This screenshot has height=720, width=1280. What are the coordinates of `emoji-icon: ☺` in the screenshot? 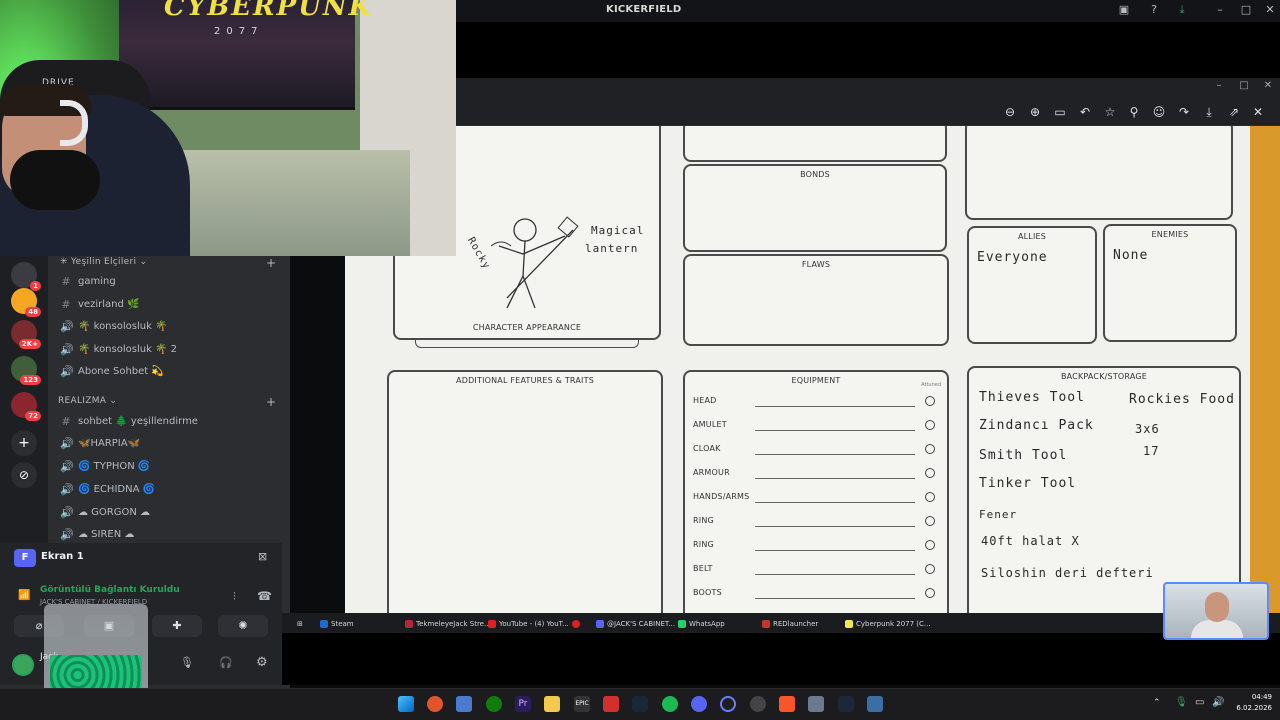 It's located at (1159, 112).